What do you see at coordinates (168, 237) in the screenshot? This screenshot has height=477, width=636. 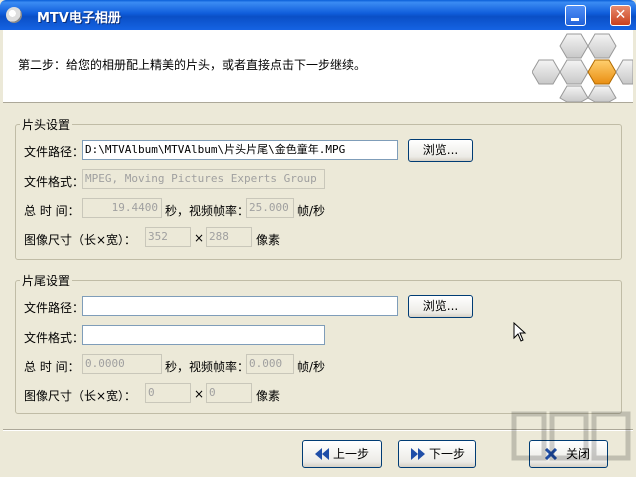 I see `header-width-field: 352` at bounding box center [168, 237].